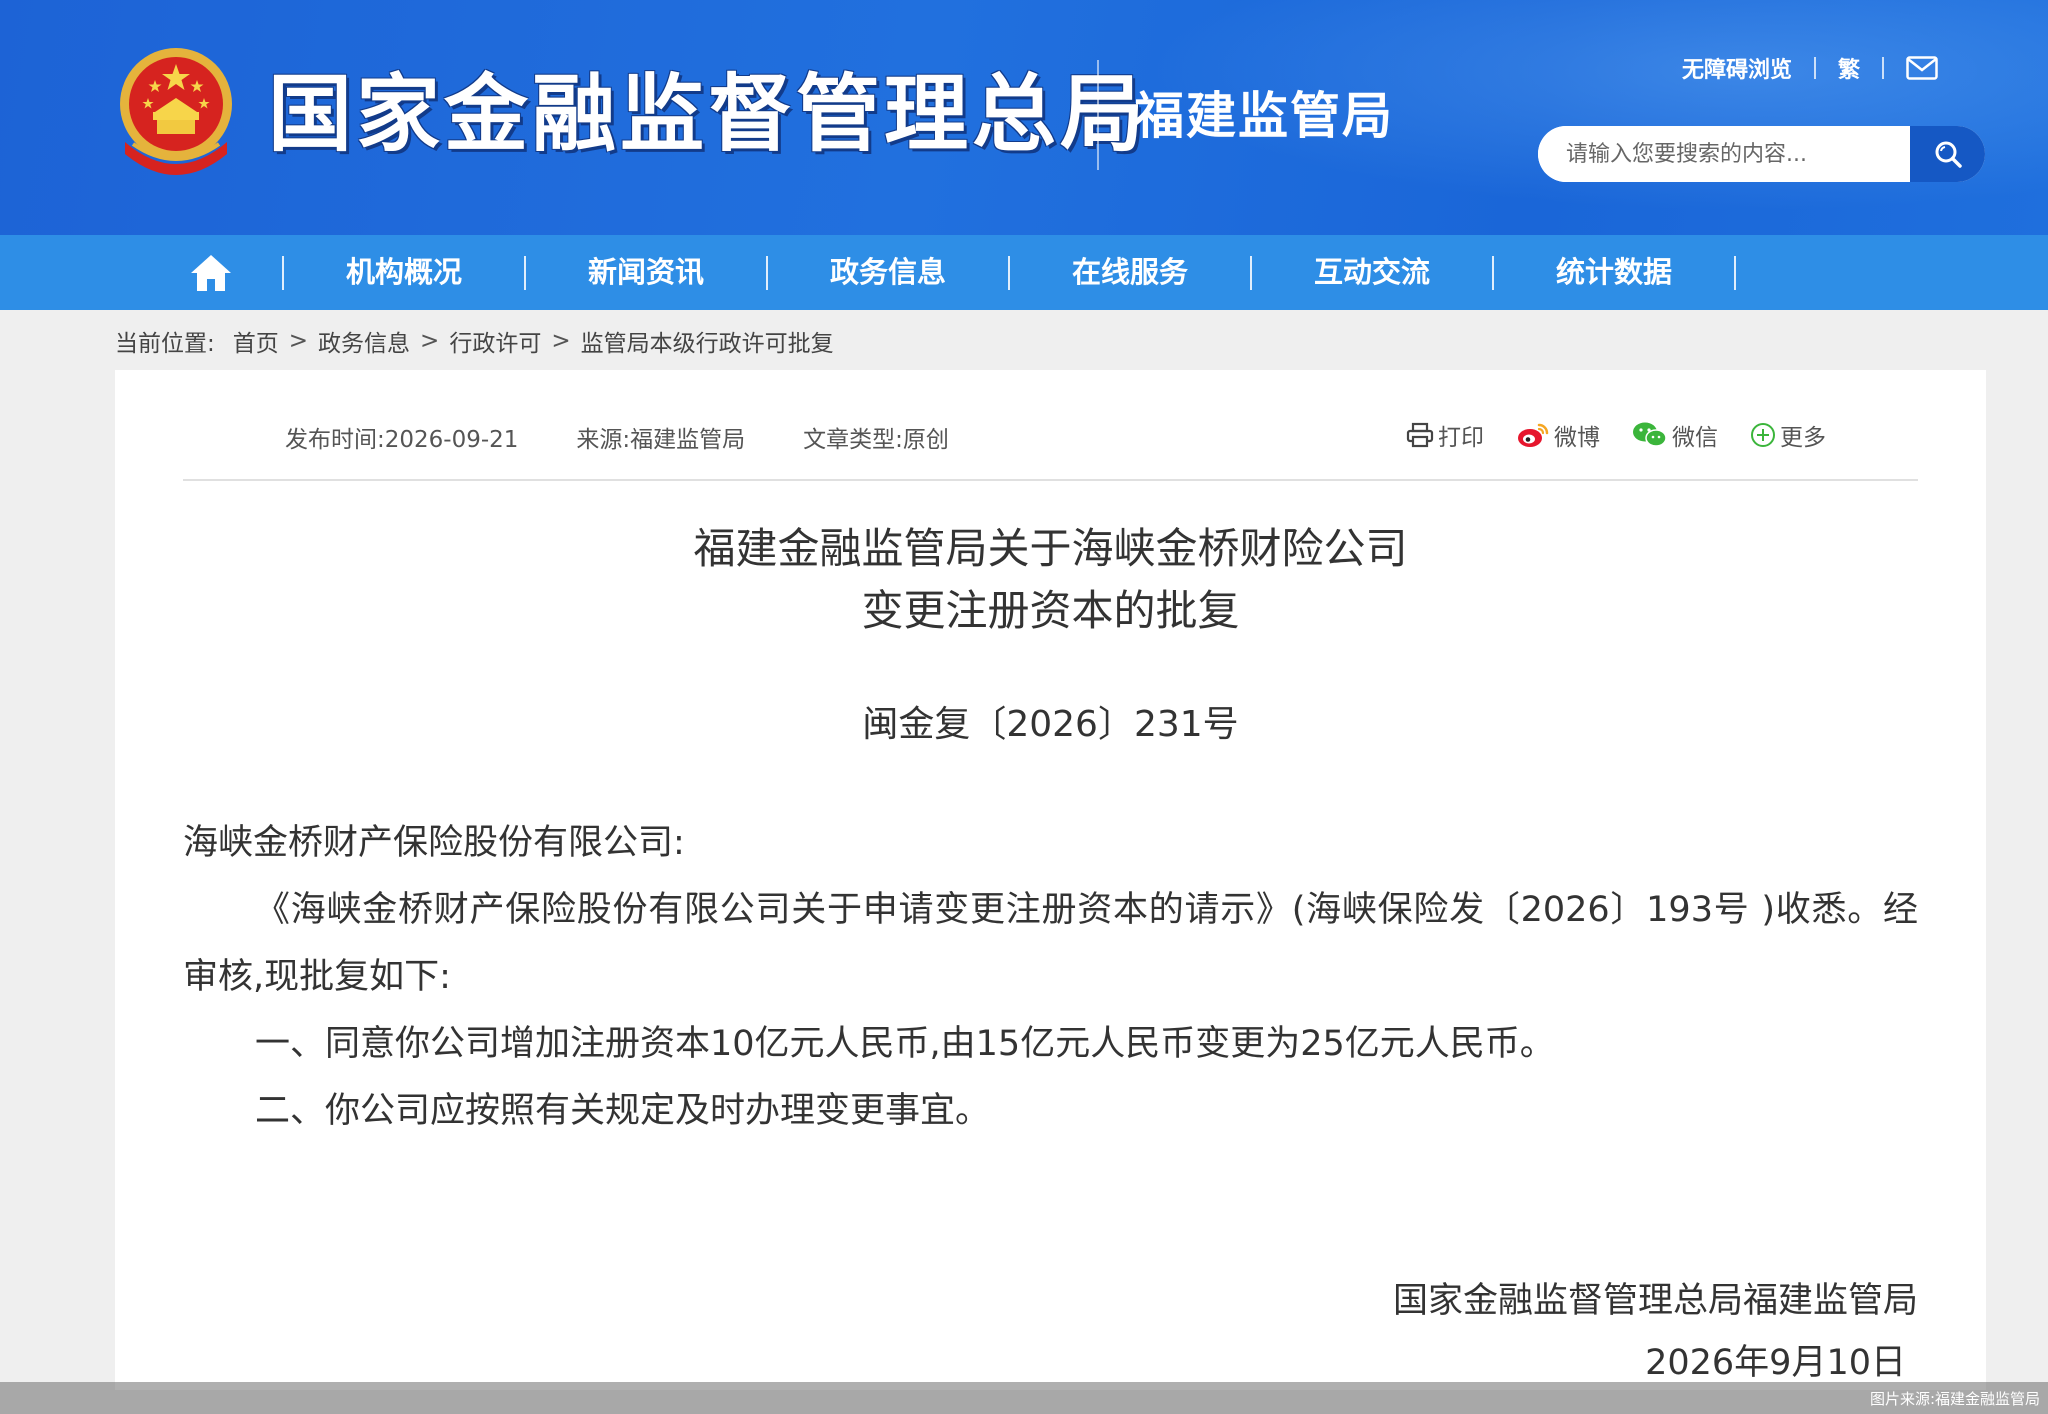 The height and width of the screenshot is (1414, 2048). Describe the element at coordinates (1461, 438) in the screenshot. I see `print-label: 打印` at that location.